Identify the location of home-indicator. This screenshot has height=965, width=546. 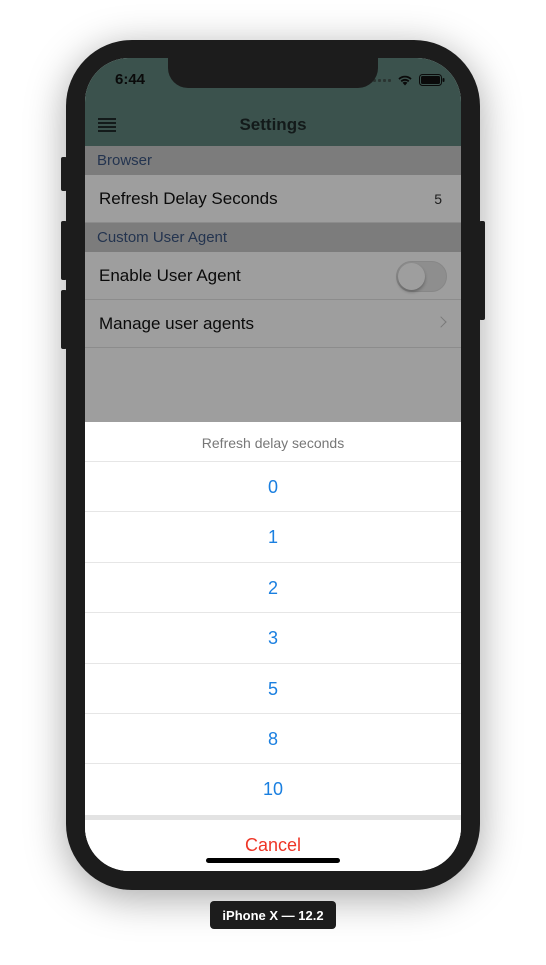
(273, 860).